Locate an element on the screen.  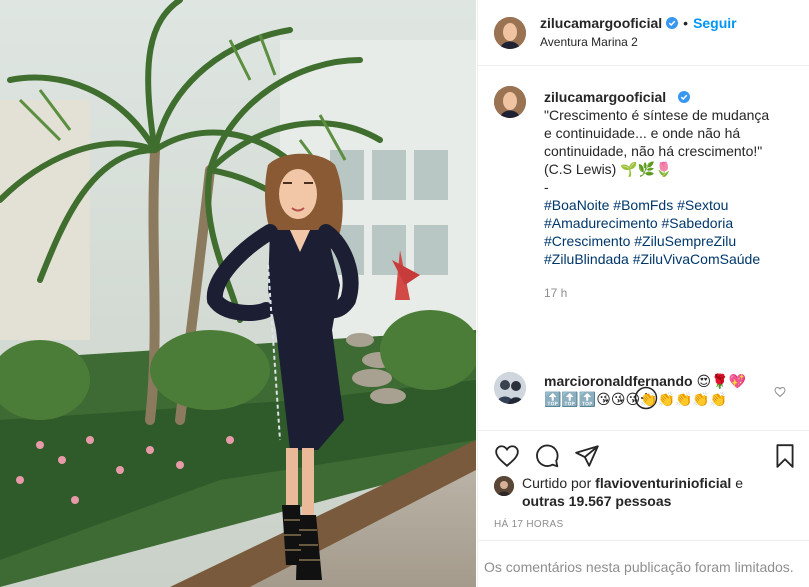
comment-icon is located at coordinates (547, 456).